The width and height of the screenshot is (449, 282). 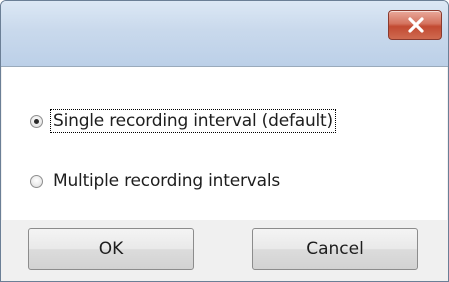 I want to click on radio-label-single: Single recording interval (default), so click(x=193, y=121).